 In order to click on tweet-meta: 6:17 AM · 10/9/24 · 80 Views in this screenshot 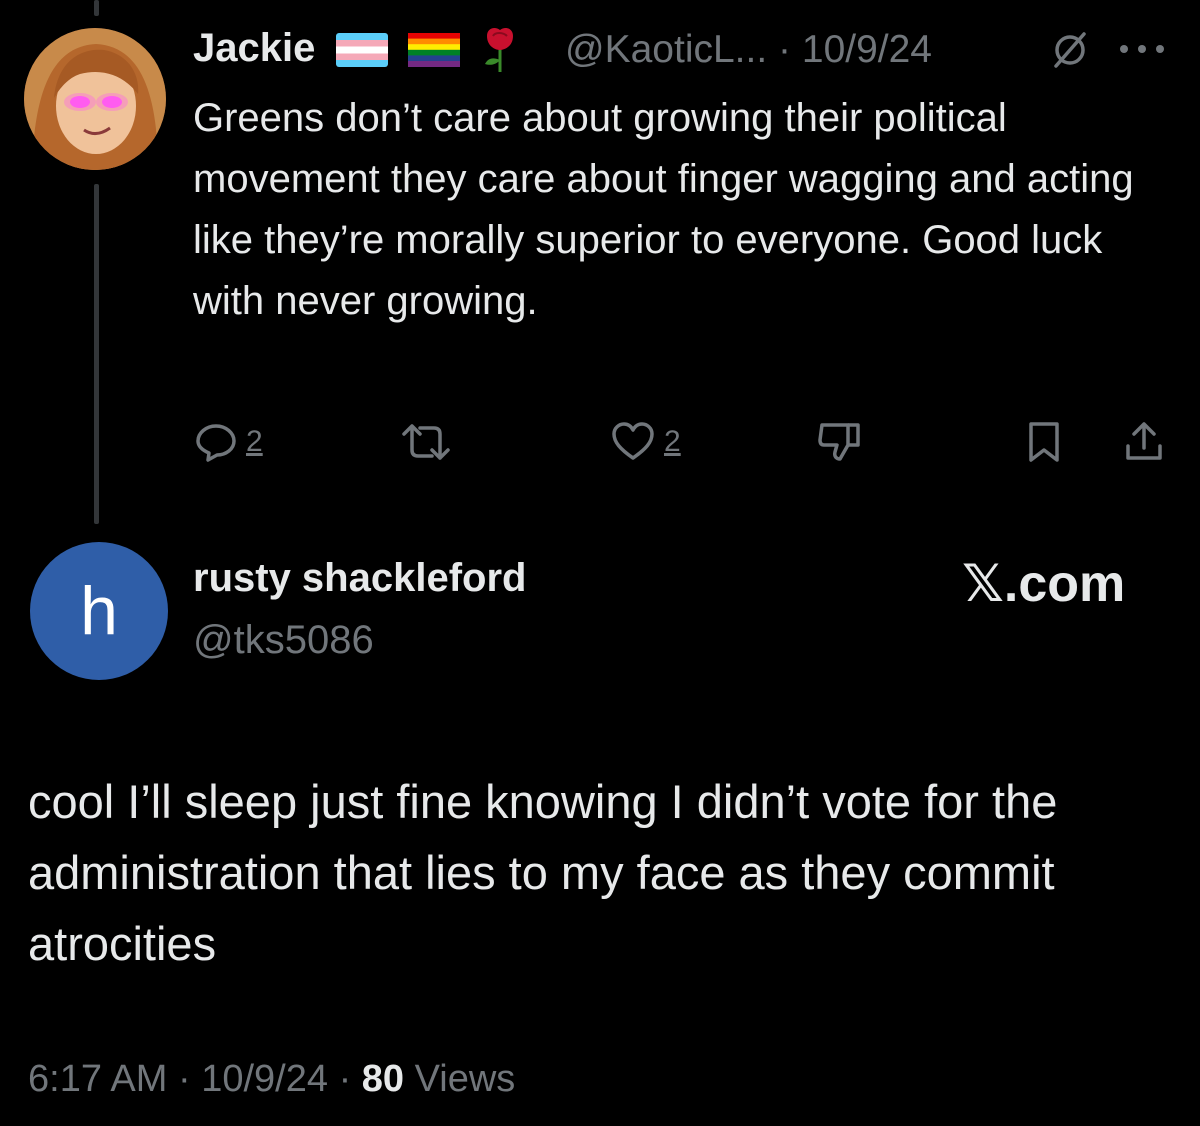, I will do `click(271, 1079)`.